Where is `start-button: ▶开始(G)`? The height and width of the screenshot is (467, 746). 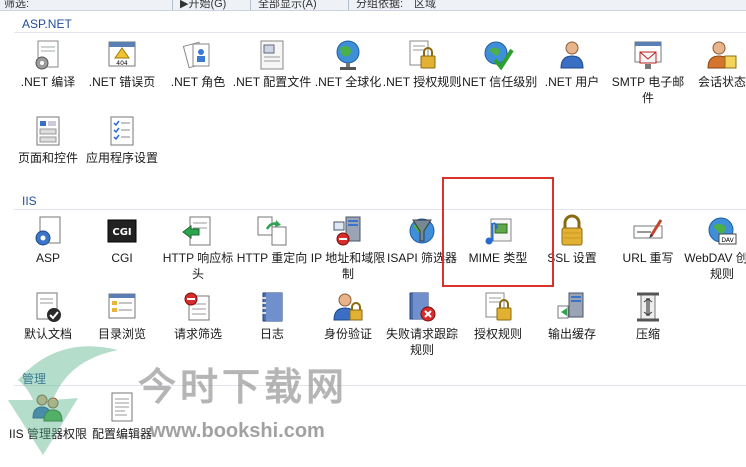
start-button: ▶开始(G) is located at coordinates (203, 5).